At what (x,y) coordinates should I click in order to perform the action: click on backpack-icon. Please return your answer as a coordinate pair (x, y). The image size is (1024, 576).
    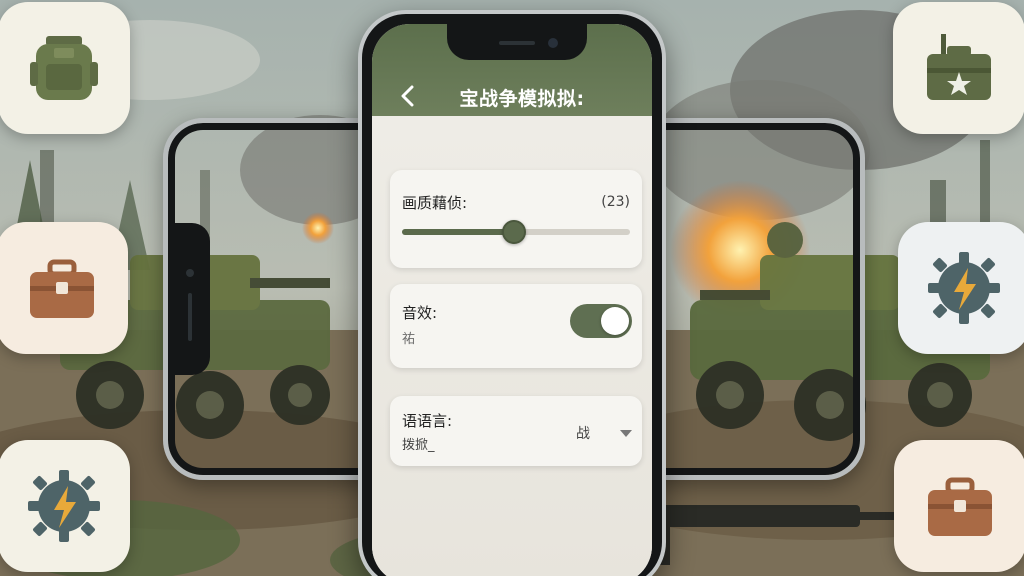
    Looking at the image, I should click on (64, 68).